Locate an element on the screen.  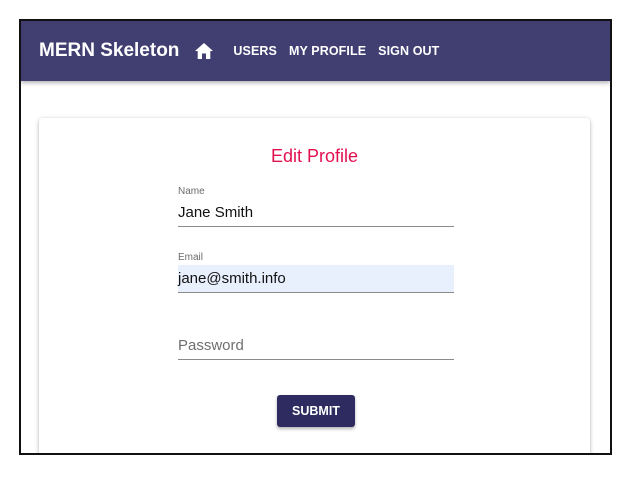
app-title: MERN Skeleton is located at coordinates (109, 50).